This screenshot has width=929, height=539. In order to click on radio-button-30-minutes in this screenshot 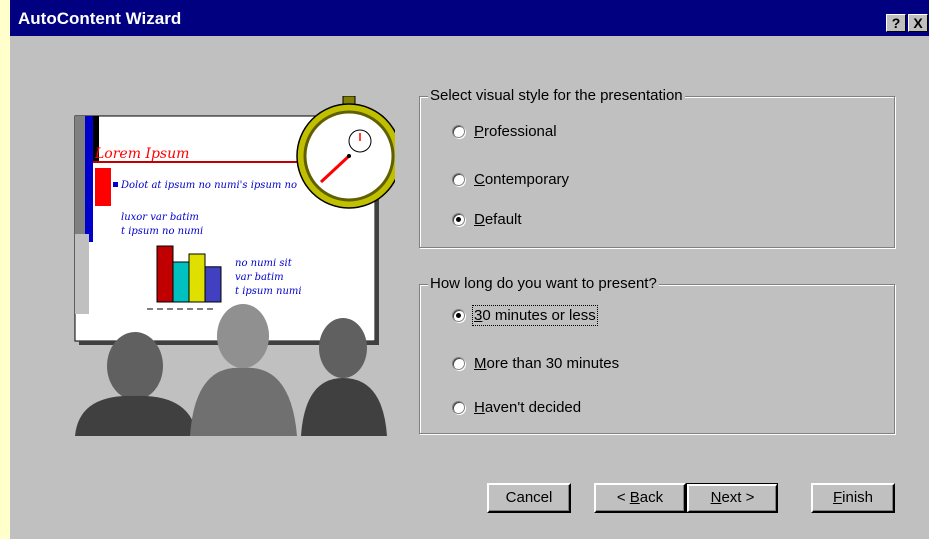, I will do `click(458, 315)`.